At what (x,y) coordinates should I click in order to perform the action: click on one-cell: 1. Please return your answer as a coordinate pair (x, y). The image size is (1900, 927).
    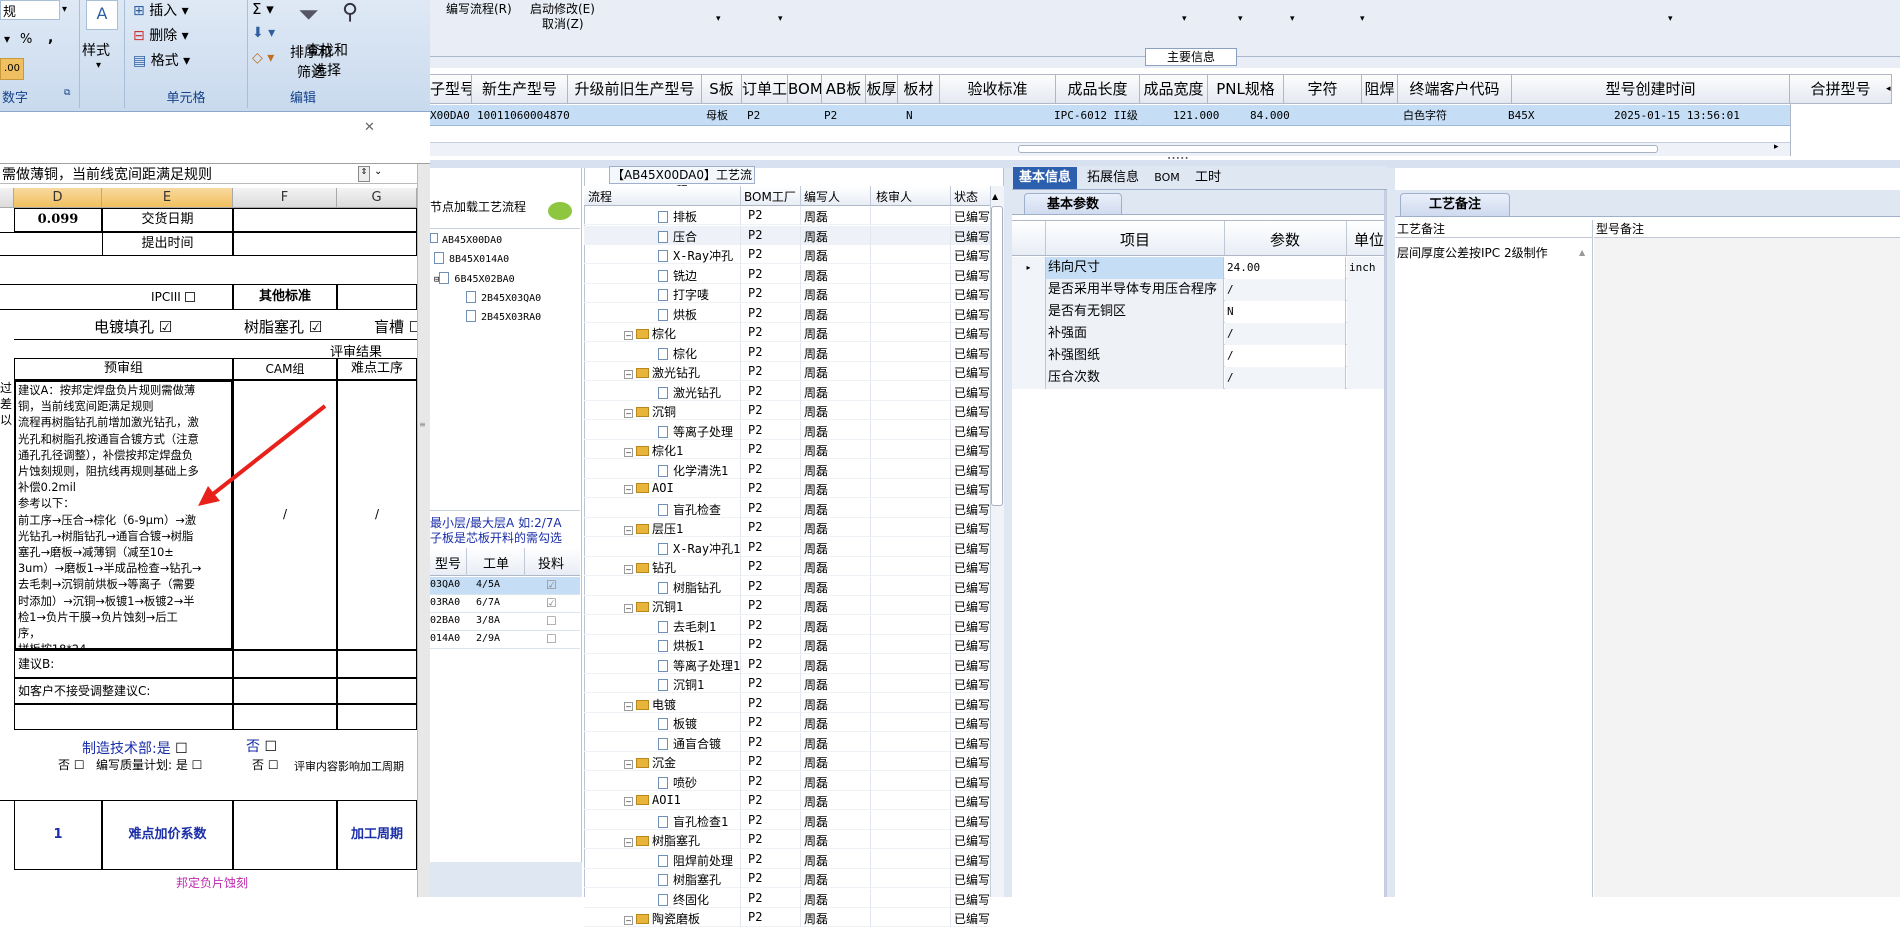
    Looking at the image, I should click on (58, 835).